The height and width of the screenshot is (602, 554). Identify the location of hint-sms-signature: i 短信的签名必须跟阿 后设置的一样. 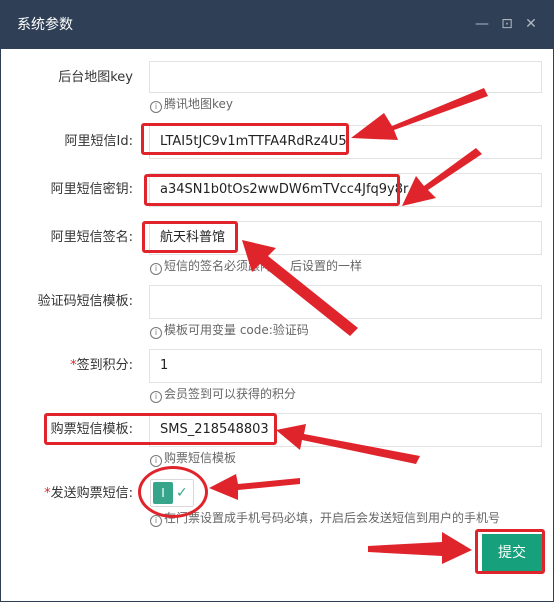
(256, 266).